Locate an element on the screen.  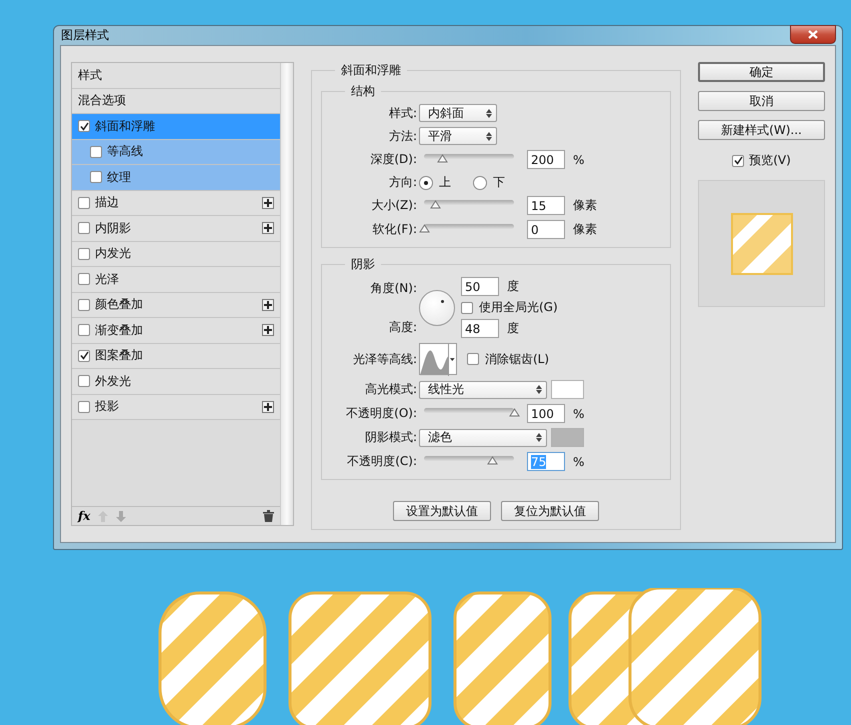
number-field: 15 is located at coordinates (546, 205).